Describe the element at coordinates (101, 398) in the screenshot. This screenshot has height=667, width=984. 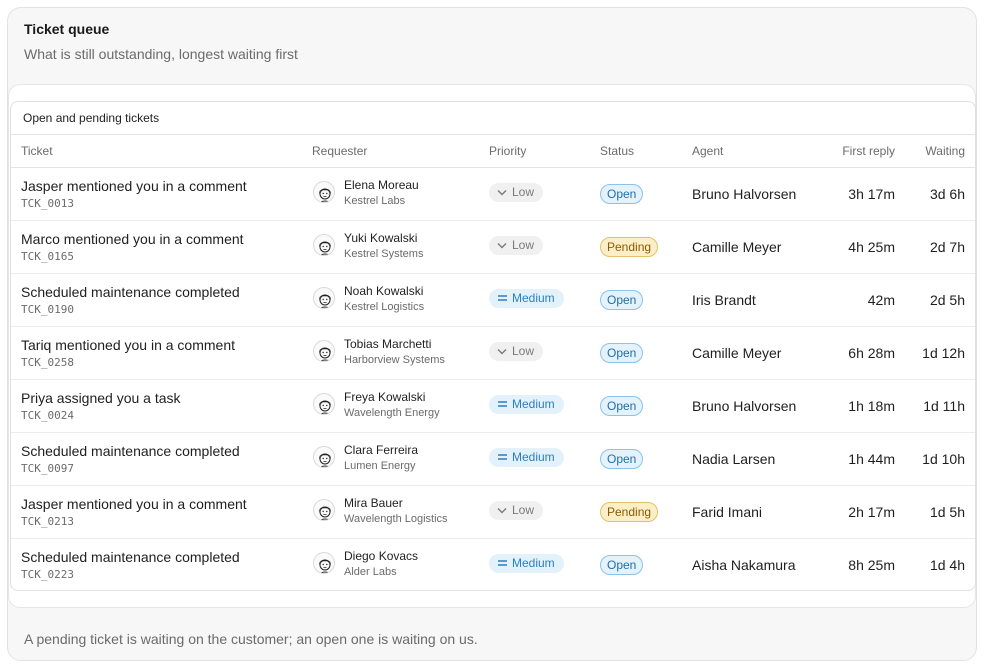
I see `ticket-title: Priya assigned you a task` at that location.